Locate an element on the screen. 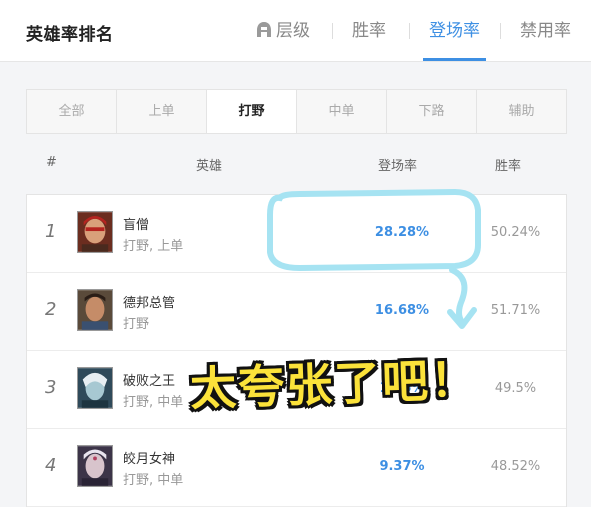 This screenshot has height=507, width=591. position-tab-jungle: 打野 is located at coordinates (252, 111).